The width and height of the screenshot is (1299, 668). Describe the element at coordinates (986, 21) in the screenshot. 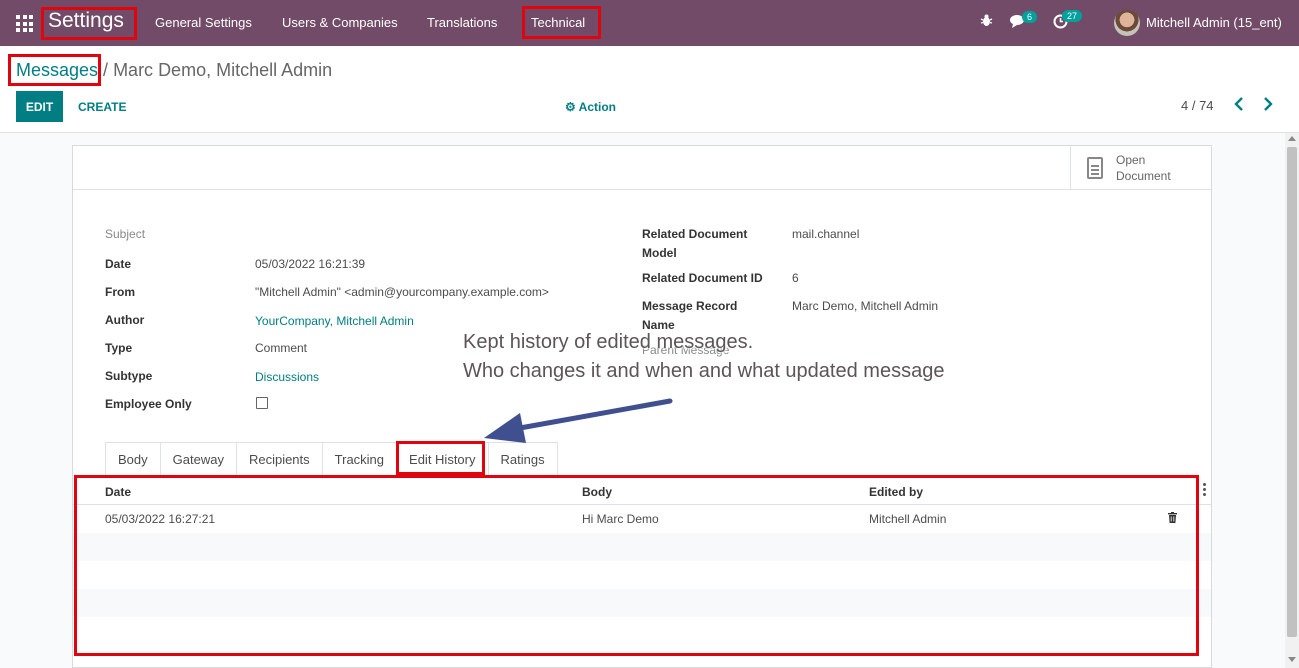

I see `debug-bug-icon` at that location.